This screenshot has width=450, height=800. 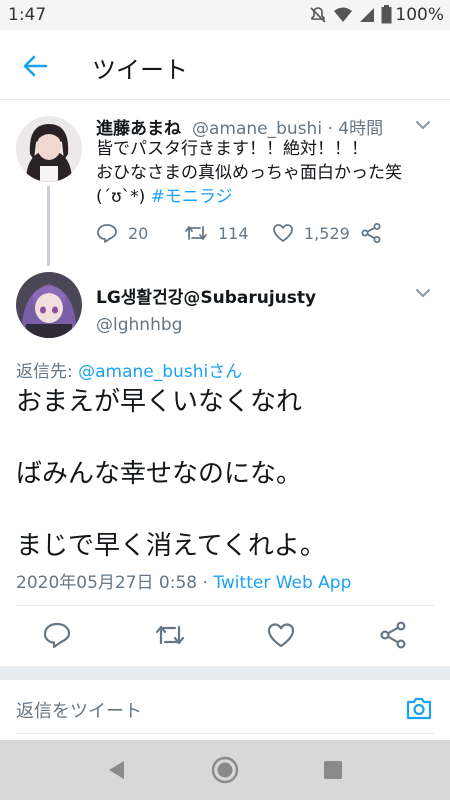 I want to click on page-title: ツイート, so click(x=140, y=70).